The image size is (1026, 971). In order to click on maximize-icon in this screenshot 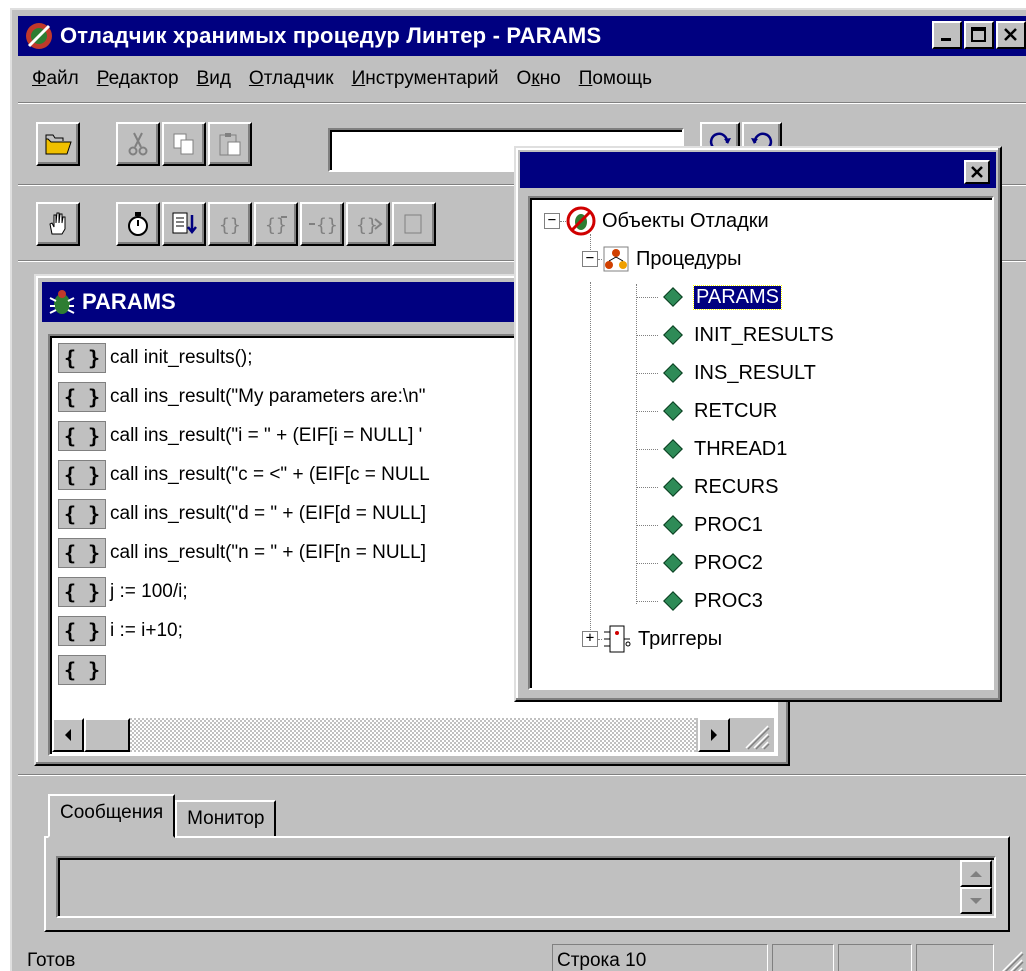, I will do `click(978, 34)`.